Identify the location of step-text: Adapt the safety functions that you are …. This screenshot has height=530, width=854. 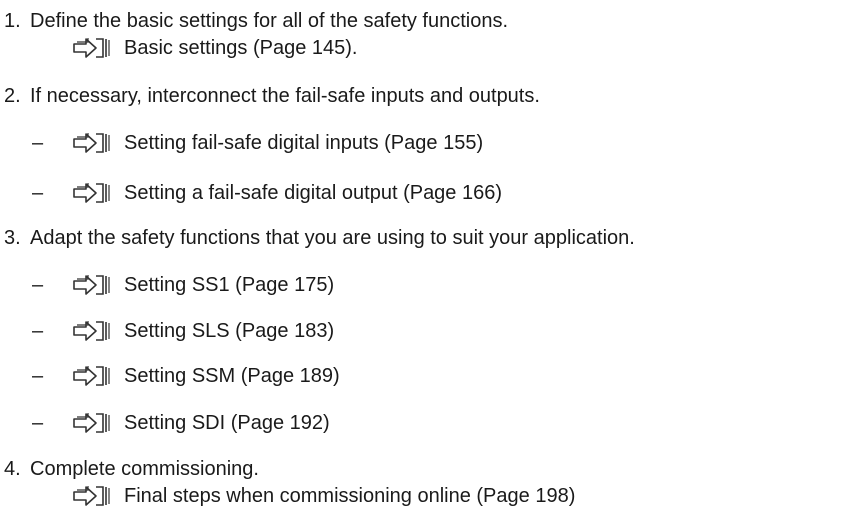
(332, 238).